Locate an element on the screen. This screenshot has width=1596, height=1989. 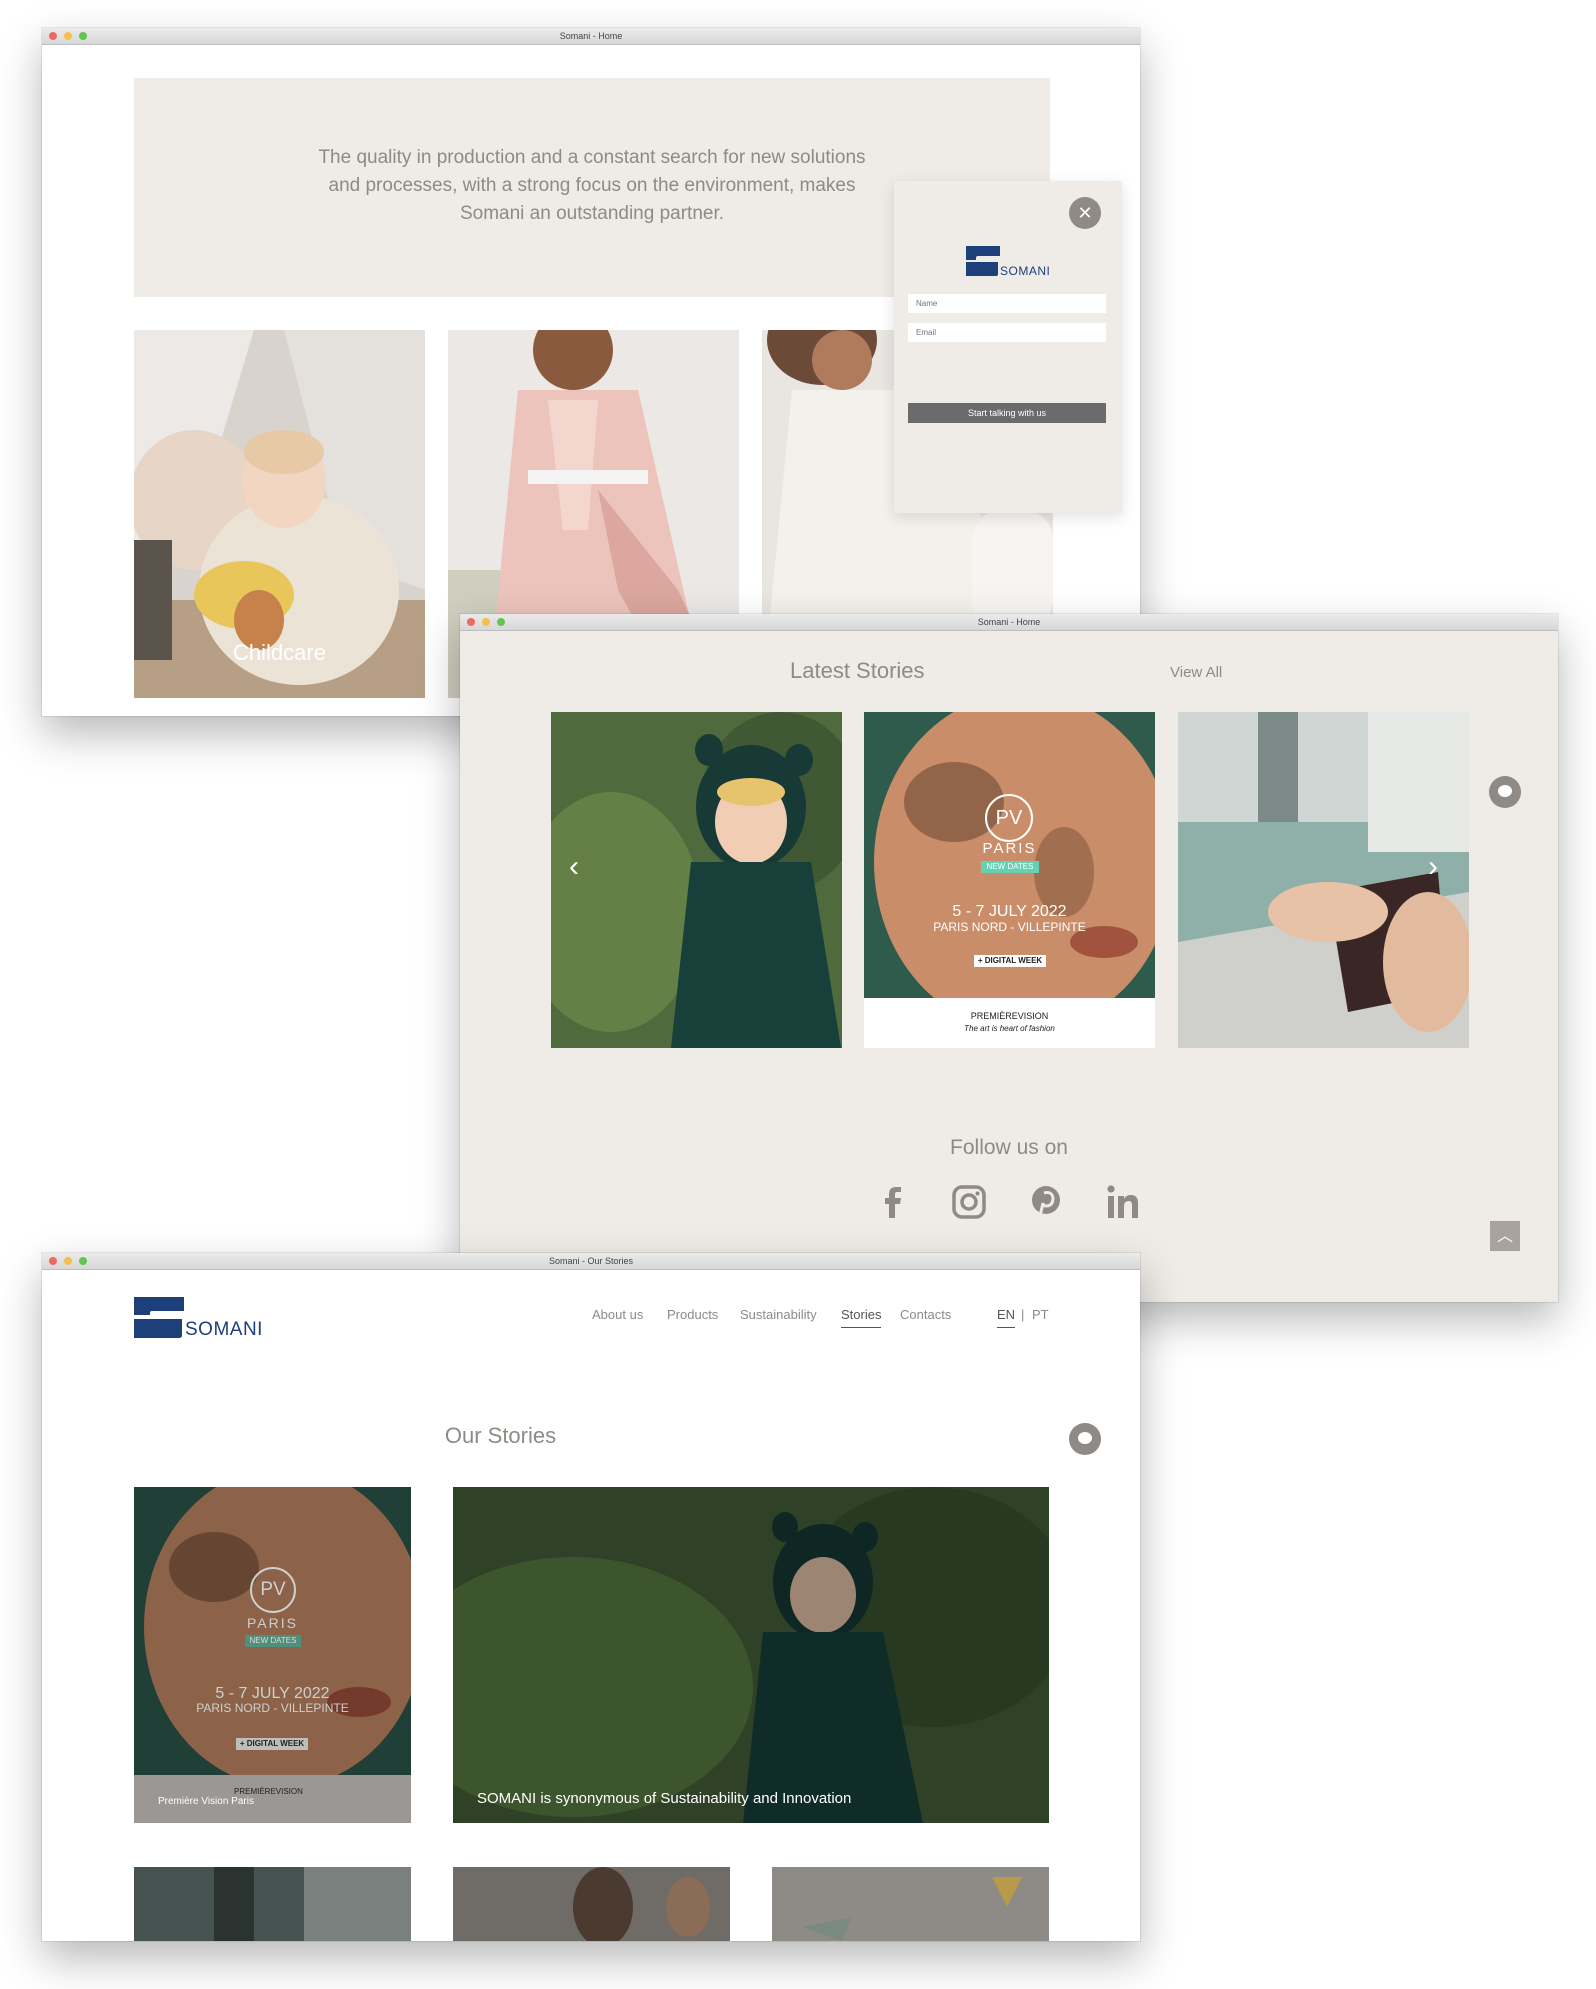
story-card: › is located at coordinates (1323, 880).